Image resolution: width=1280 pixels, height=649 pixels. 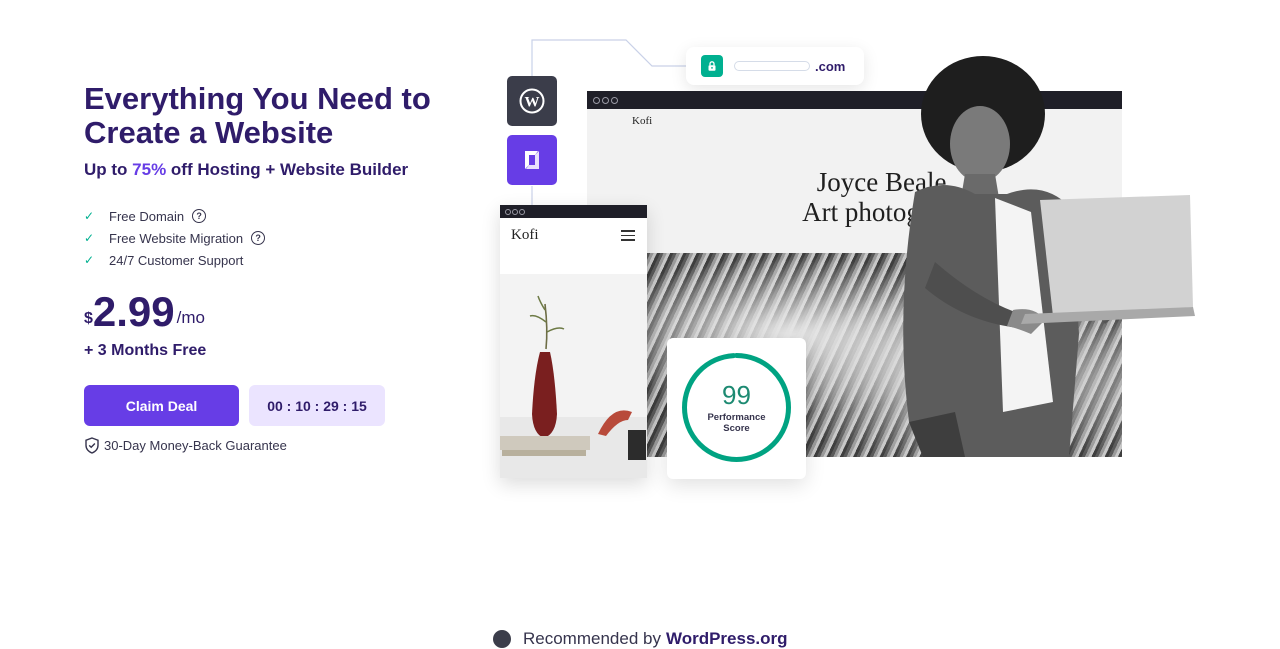 What do you see at coordinates (736, 423) in the screenshot?
I see `performance-score-label: Performance Score` at bounding box center [736, 423].